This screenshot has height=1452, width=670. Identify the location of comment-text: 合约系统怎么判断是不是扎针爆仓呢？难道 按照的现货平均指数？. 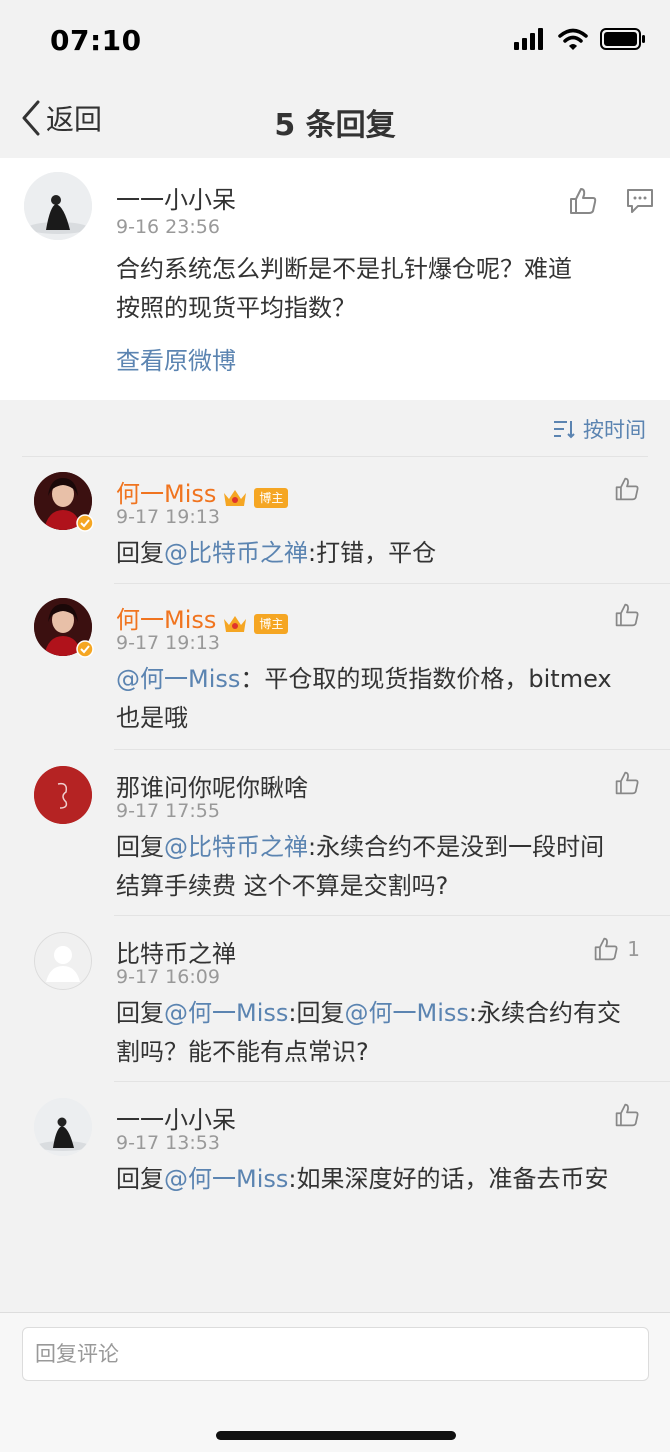
(386, 289).